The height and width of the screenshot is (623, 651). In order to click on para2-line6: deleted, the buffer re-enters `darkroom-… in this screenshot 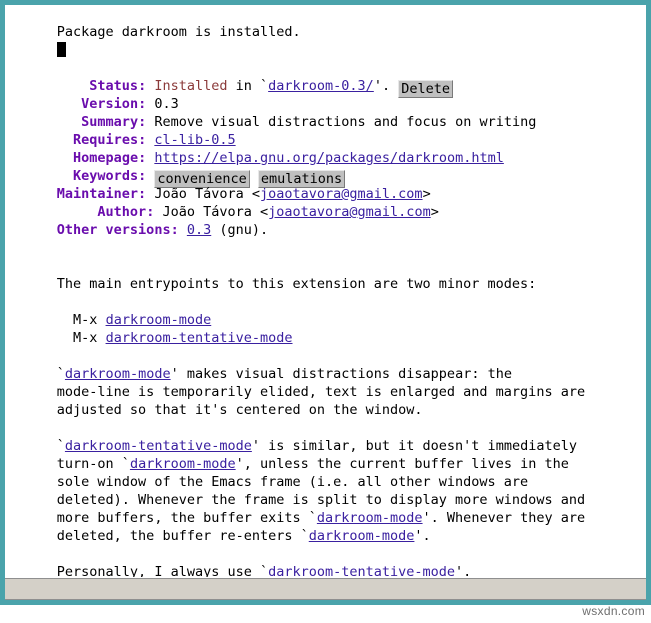, I will do `click(325, 526)`.